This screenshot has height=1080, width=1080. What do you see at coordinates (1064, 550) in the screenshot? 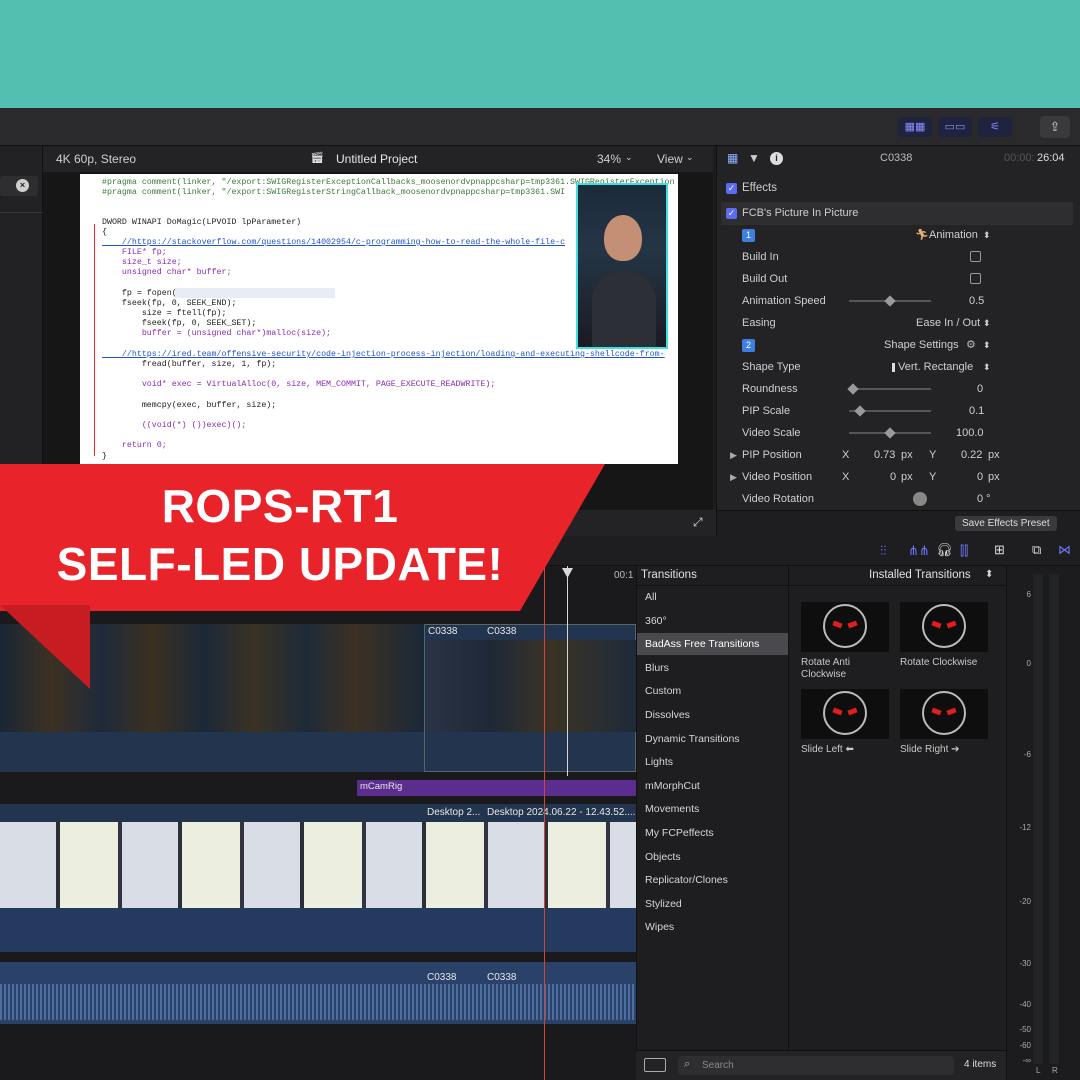
I see `transitions-browser-icon: ⋈` at bounding box center [1064, 550].